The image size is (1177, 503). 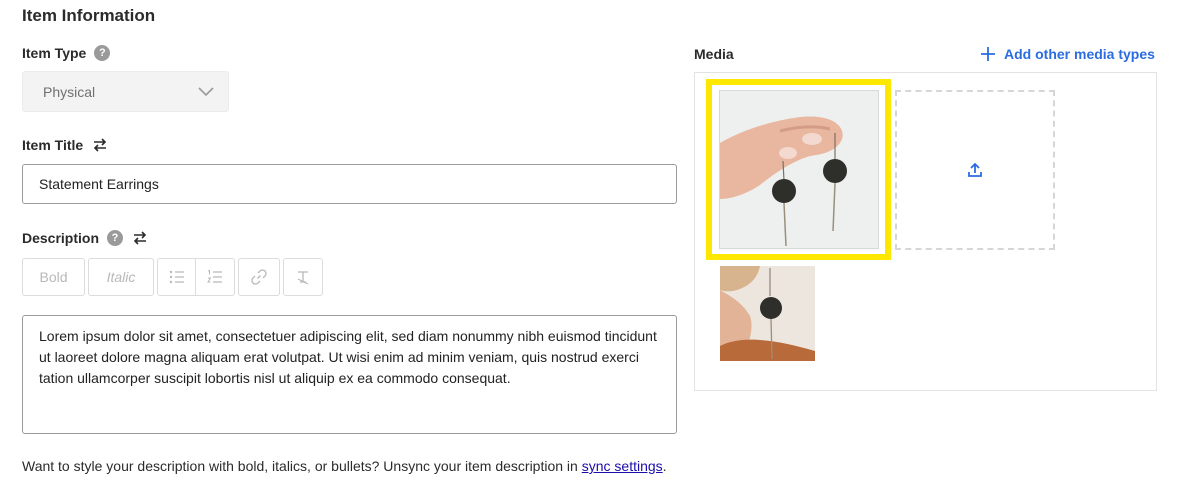 What do you see at coordinates (121, 277) in the screenshot?
I see `italic-button: Italic` at bounding box center [121, 277].